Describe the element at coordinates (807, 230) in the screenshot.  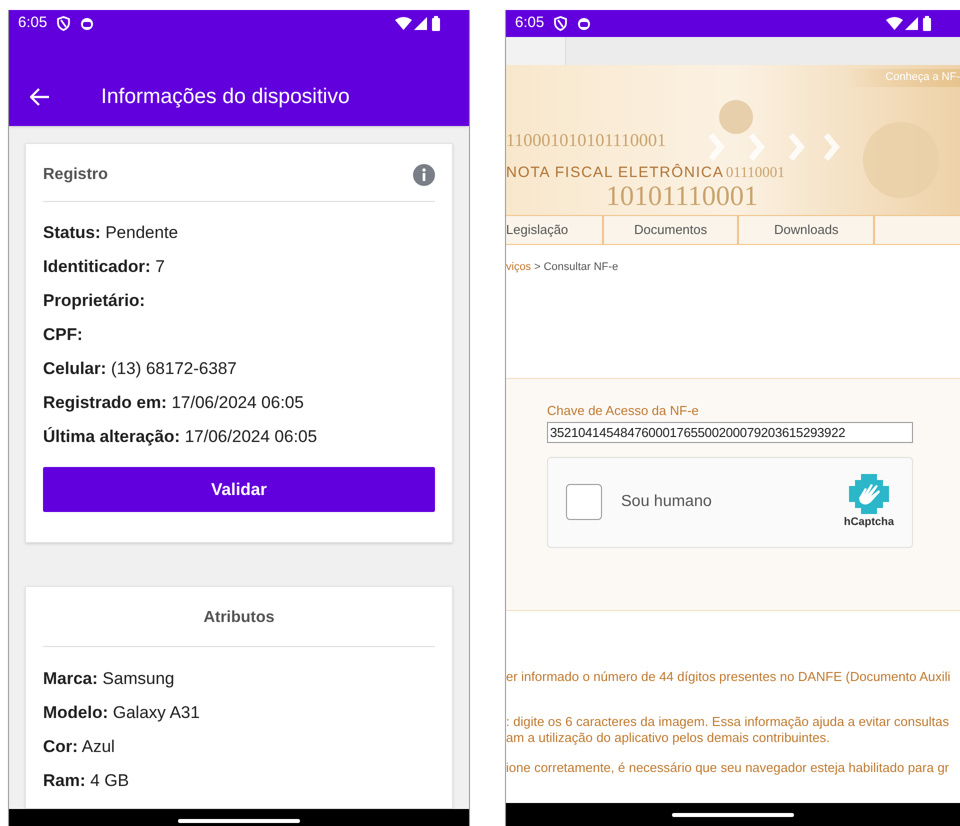
I see `nav-tab: Downloads` at that location.